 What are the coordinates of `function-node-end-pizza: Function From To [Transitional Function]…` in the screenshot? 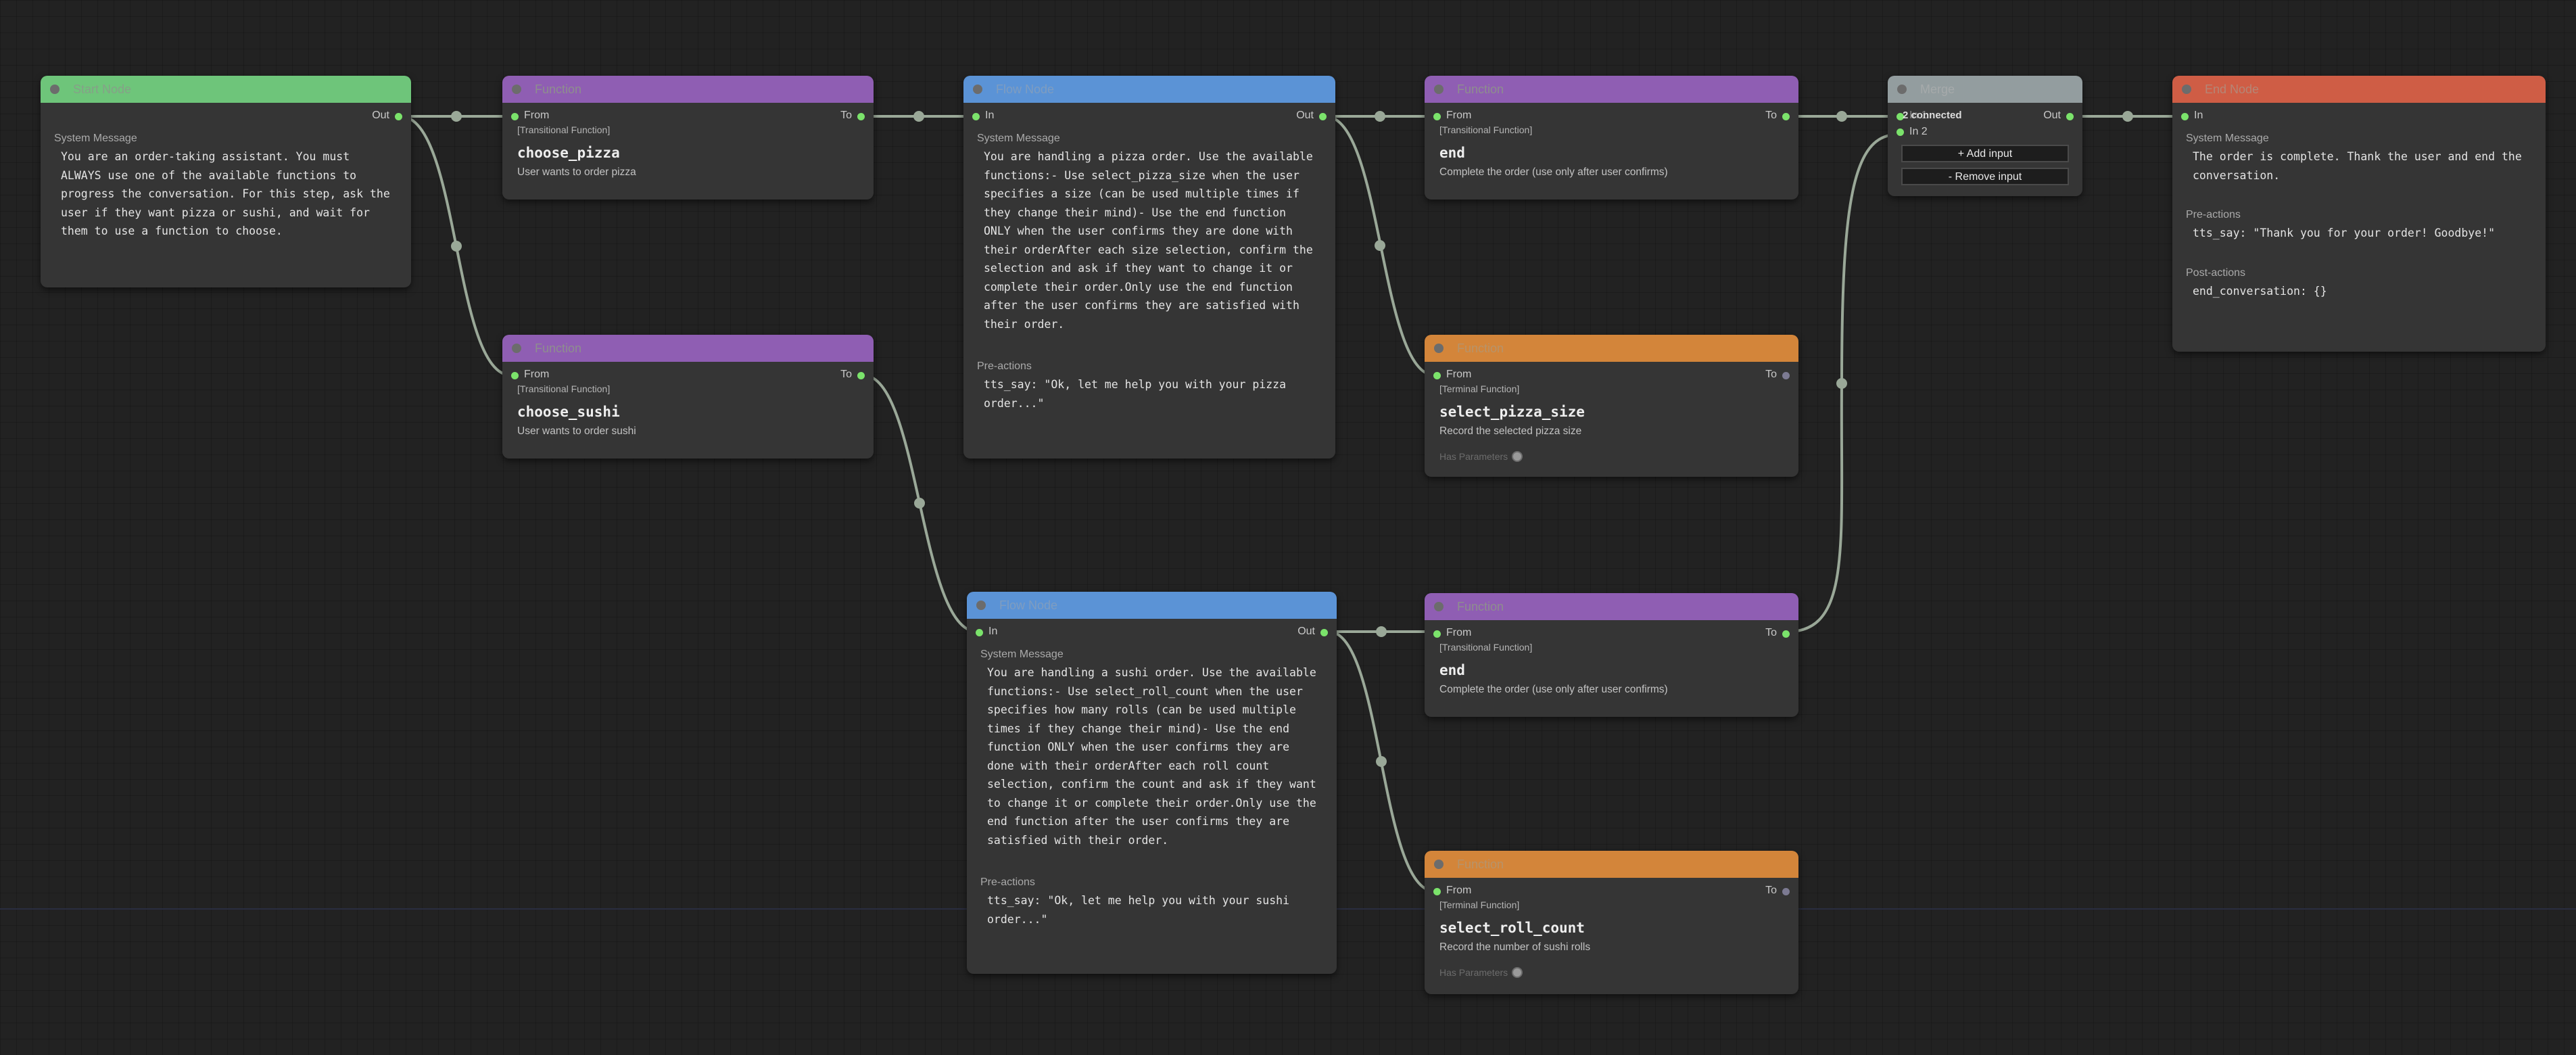 It's located at (1611, 138).